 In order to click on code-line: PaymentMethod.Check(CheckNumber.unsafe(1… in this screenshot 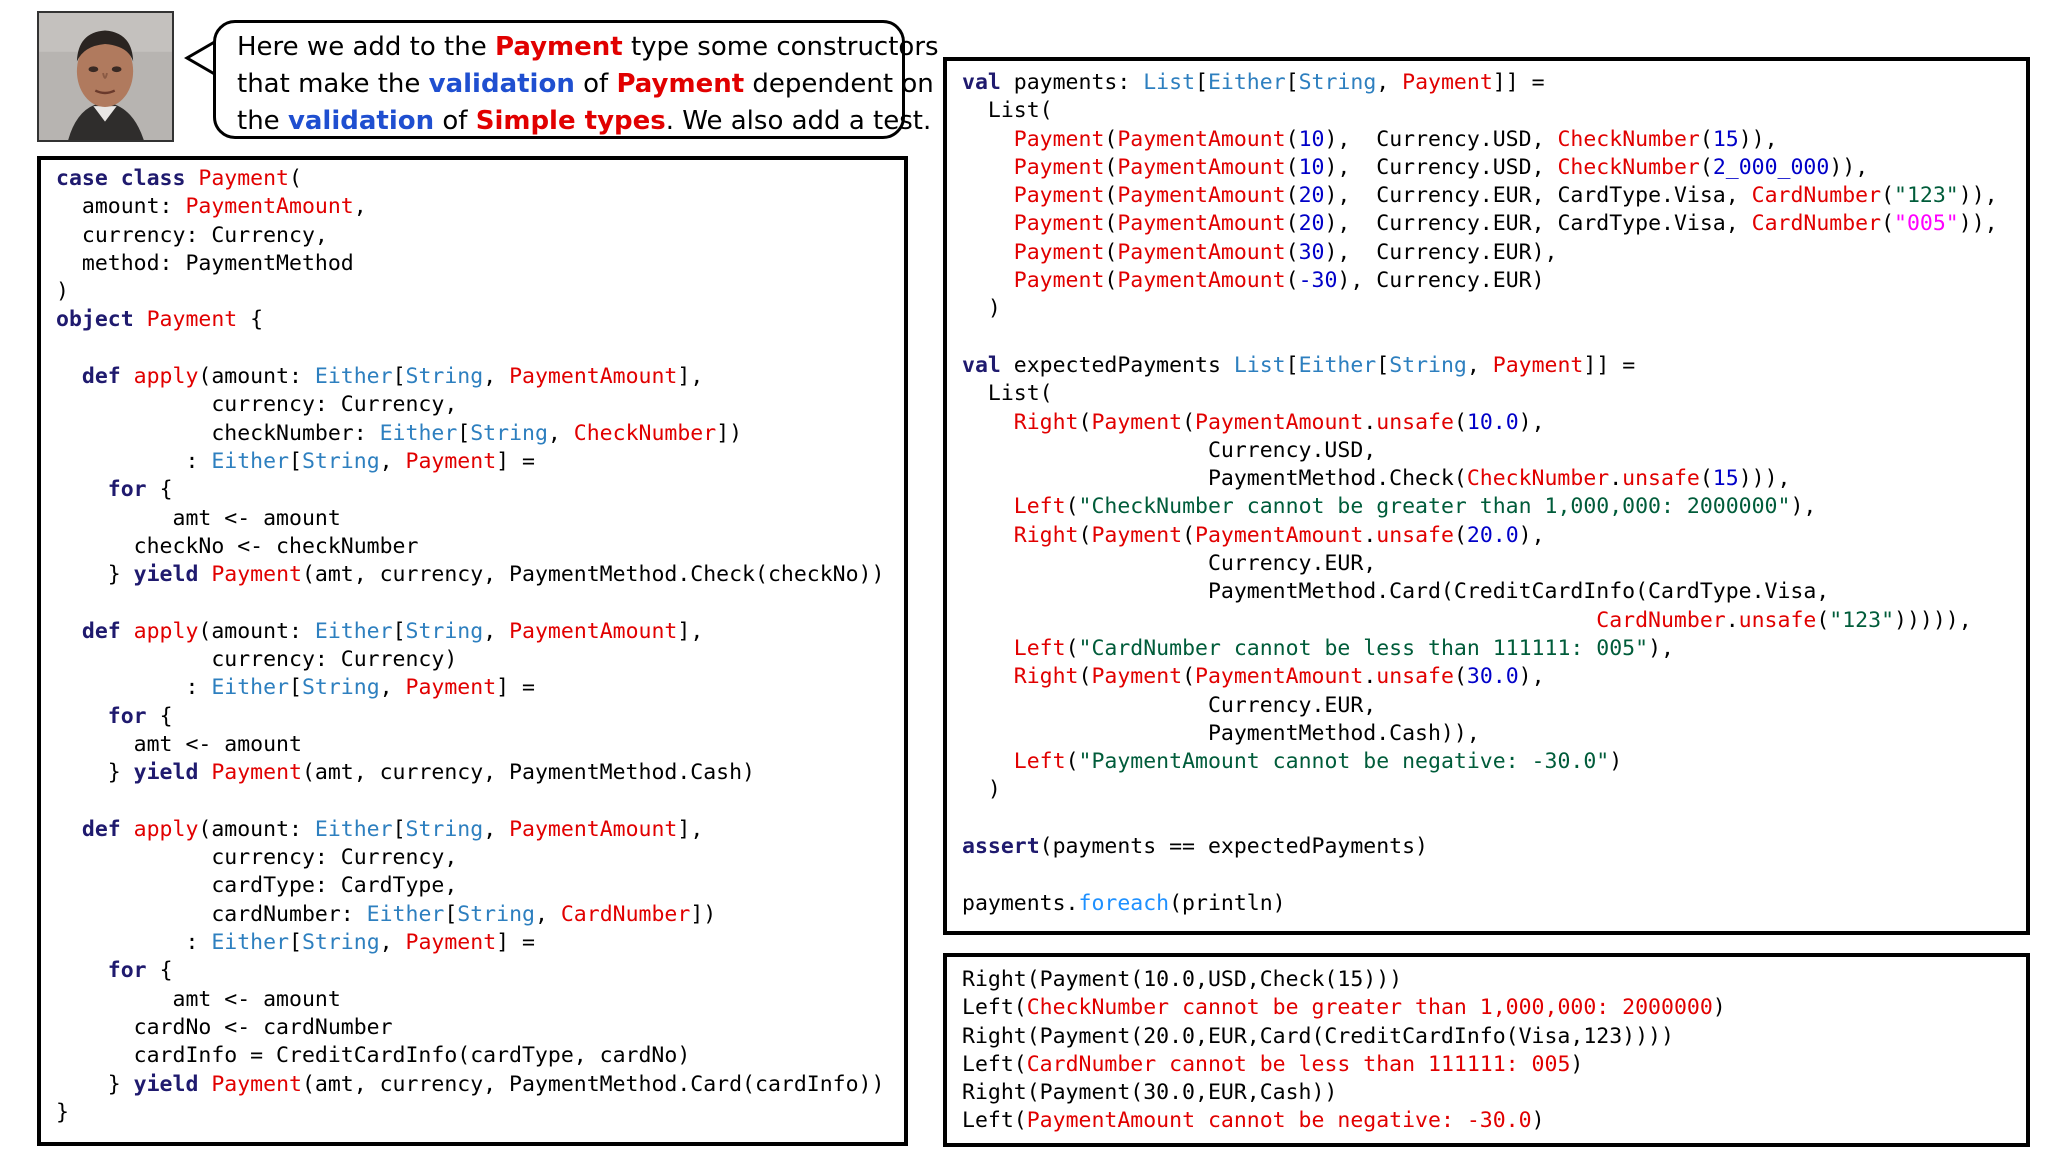, I will do `click(1494, 479)`.